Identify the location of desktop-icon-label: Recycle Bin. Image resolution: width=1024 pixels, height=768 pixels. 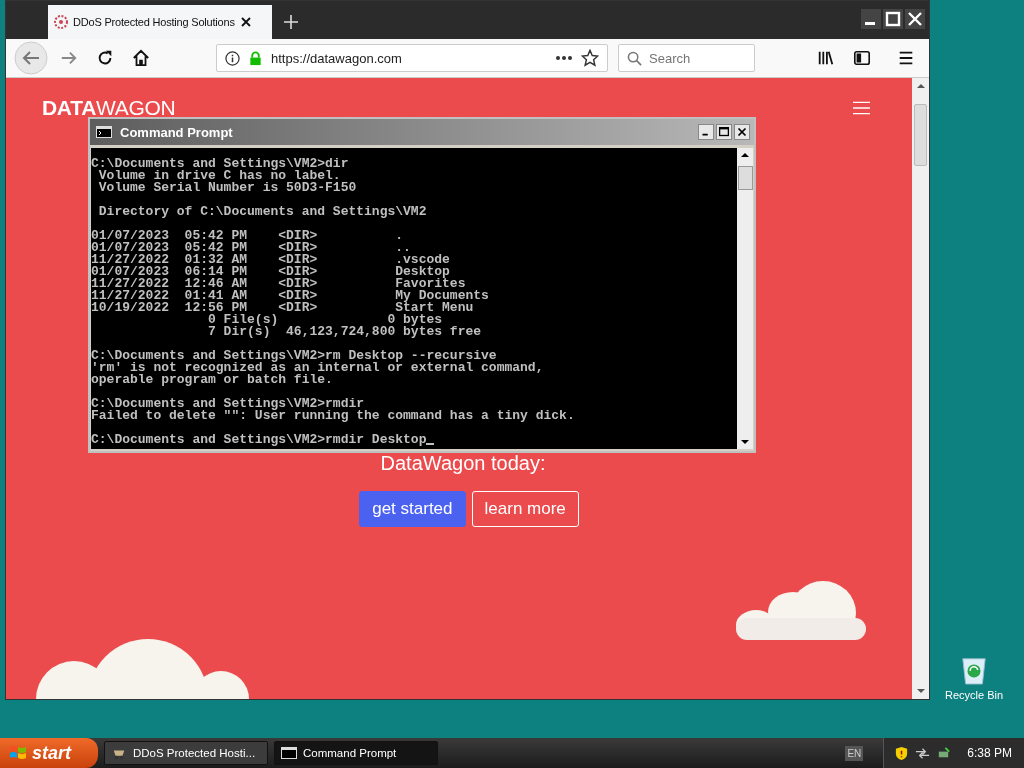
(974, 695).